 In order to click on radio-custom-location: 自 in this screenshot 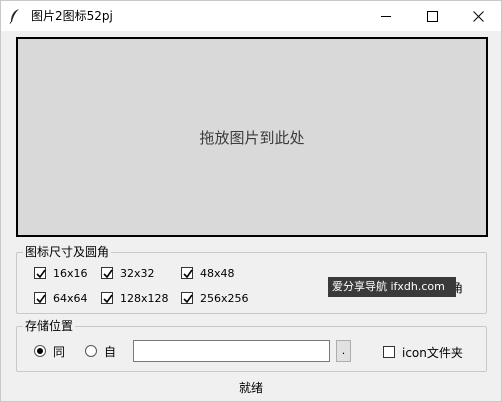, I will do `click(101, 351)`.